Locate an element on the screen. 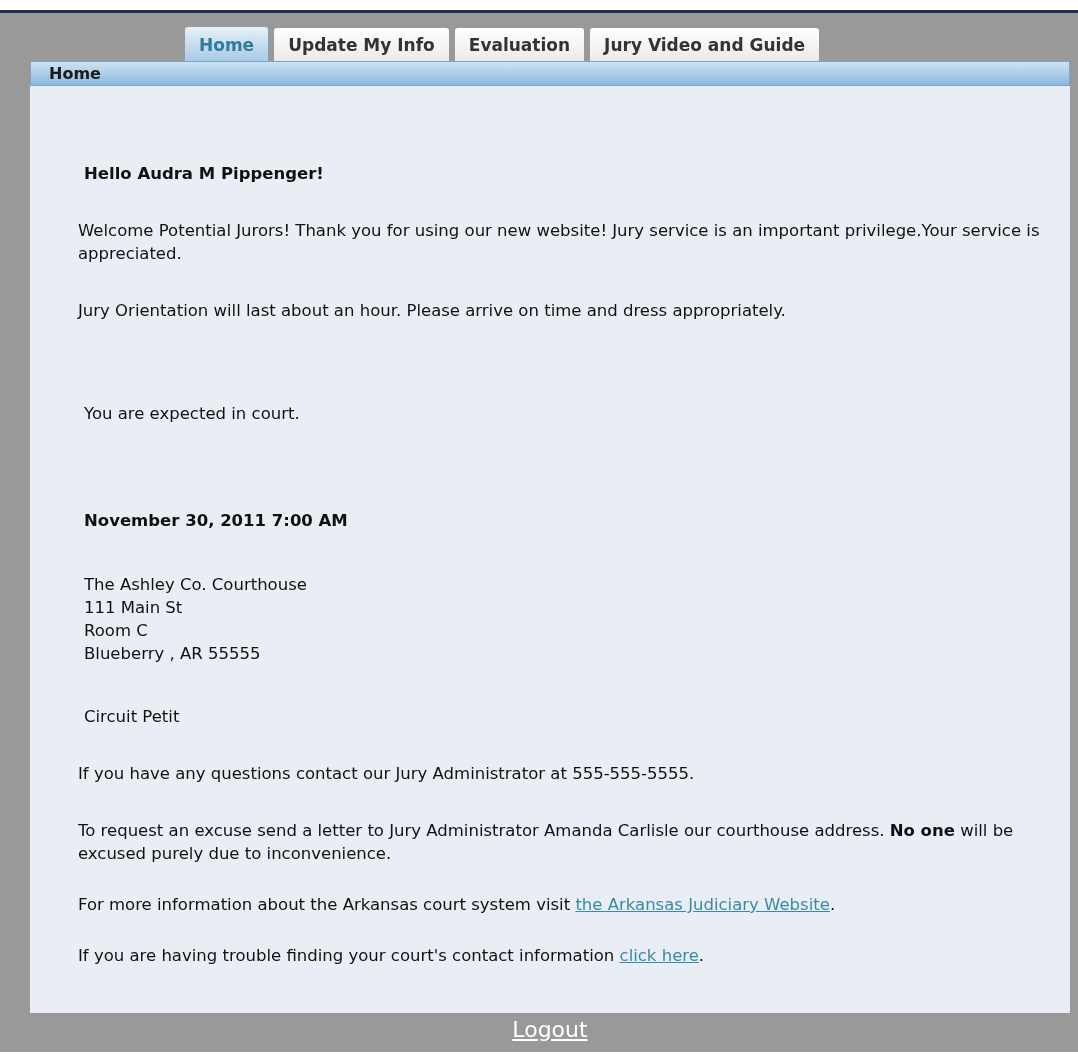 Image resolution: width=1078 pixels, height=1055 pixels. text-link: click here is located at coordinates (659, 955).